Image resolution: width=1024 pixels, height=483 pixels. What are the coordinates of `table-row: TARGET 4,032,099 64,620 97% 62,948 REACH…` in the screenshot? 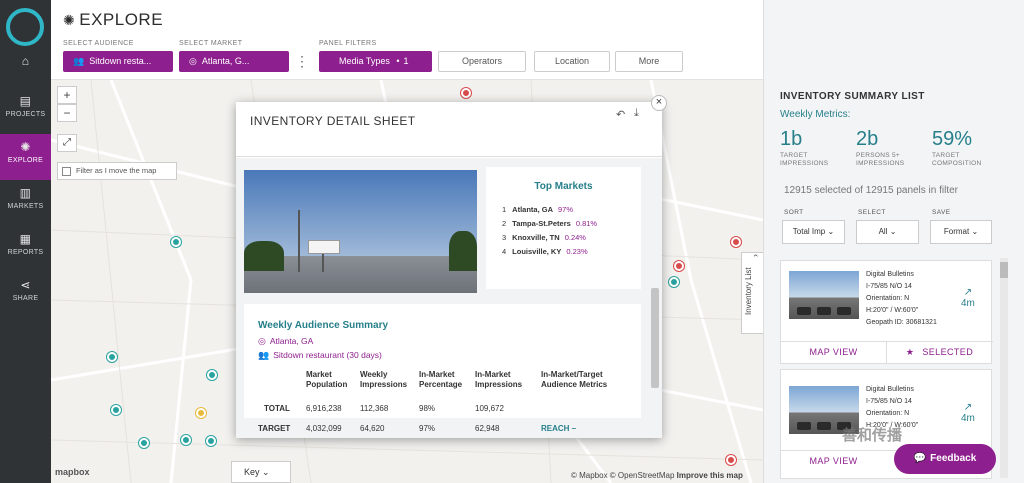 It's located at (442, 428).